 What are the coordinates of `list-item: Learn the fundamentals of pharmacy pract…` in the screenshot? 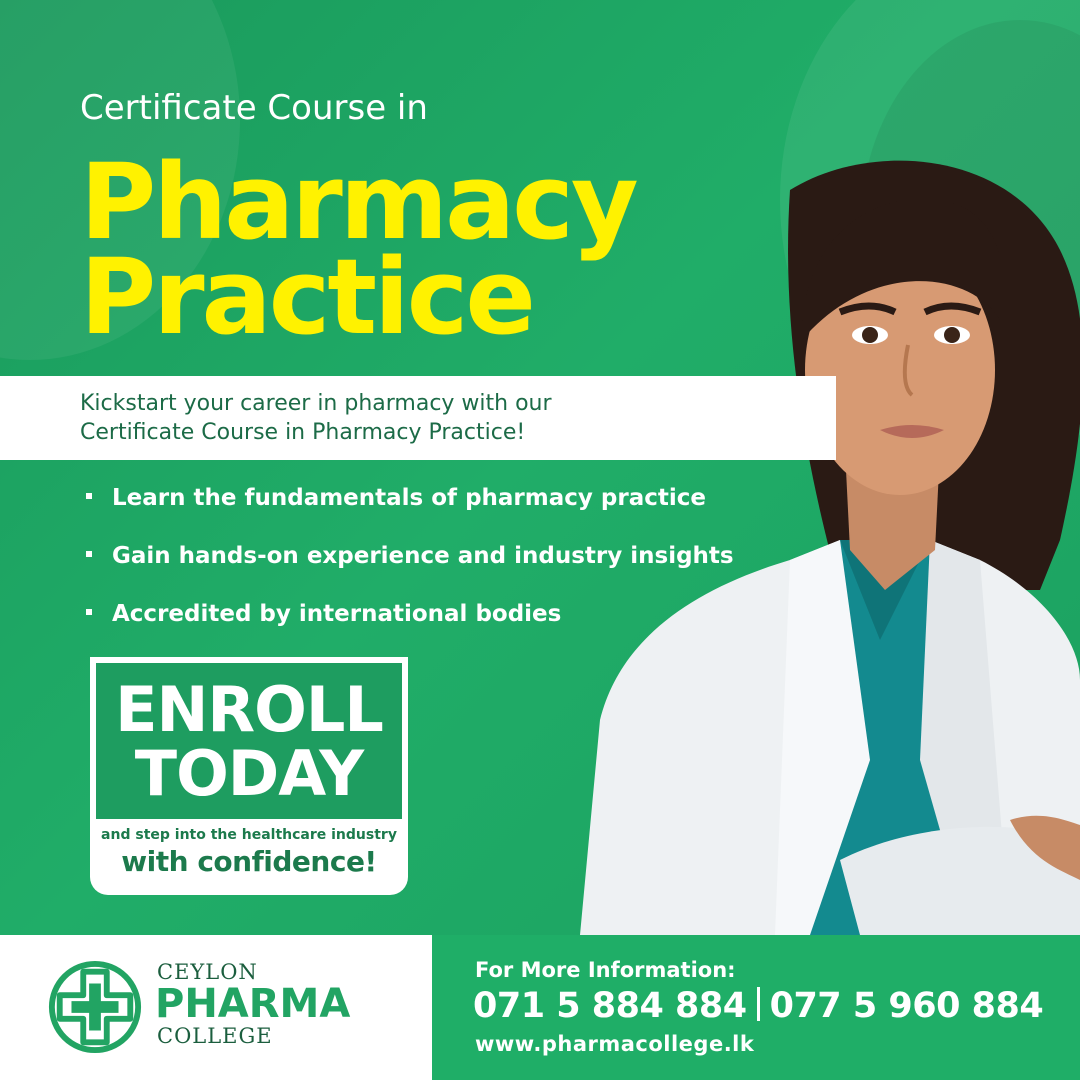 It's located at (410, 509).